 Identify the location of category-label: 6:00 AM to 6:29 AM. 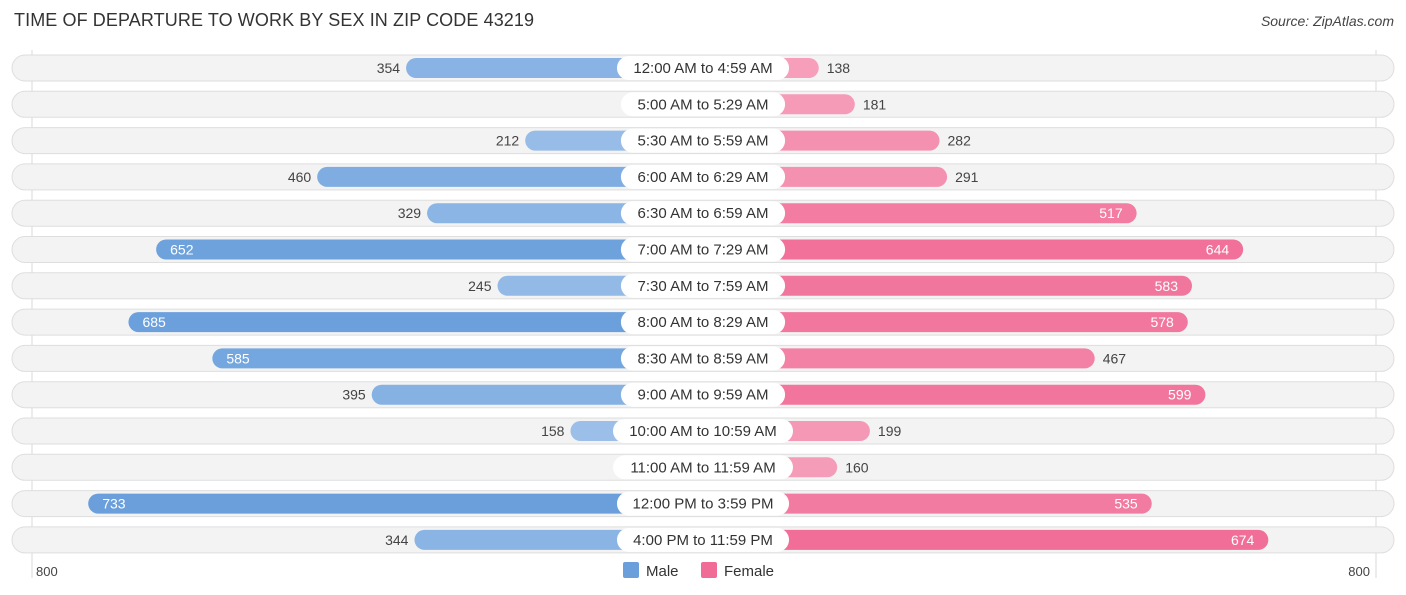
(703, 177).